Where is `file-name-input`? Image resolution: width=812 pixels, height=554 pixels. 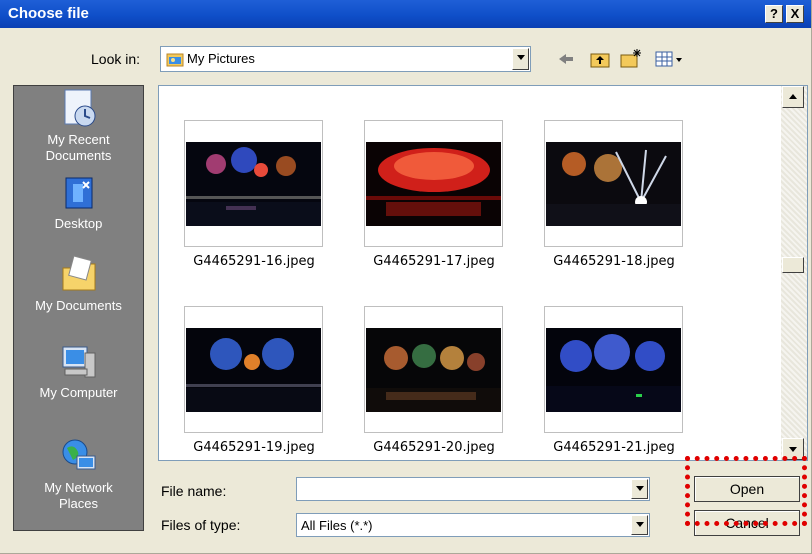
file-name-input is located at coordinates (473, 489).